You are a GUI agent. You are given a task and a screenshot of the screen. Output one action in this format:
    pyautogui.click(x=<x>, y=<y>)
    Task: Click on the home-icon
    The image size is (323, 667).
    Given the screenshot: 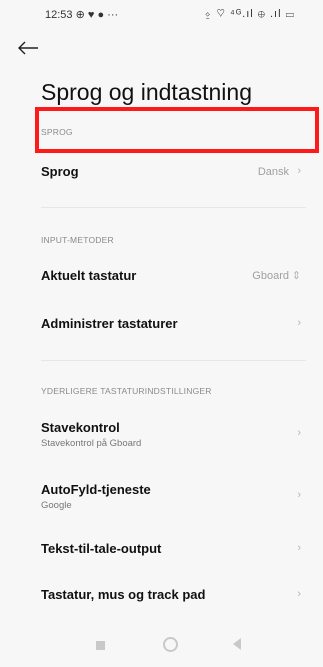 What is the action you would take?
    pyautogui.click(x=170, y=644)
    